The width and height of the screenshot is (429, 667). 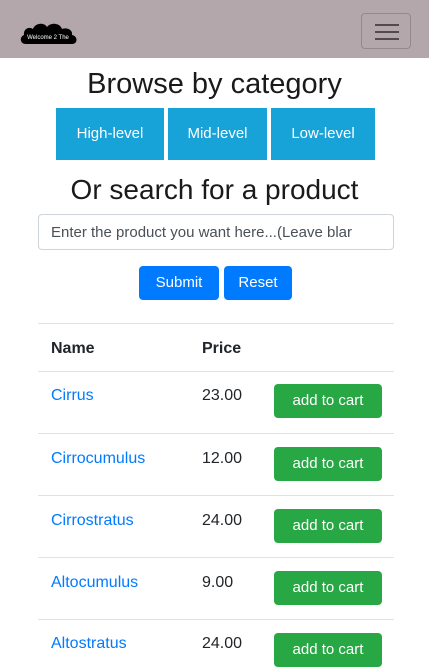 What do you see at coordinates (48, 38) in the screenshot?
I see `logo-text: Welcome 2 The` at bounding box center [48, 38].